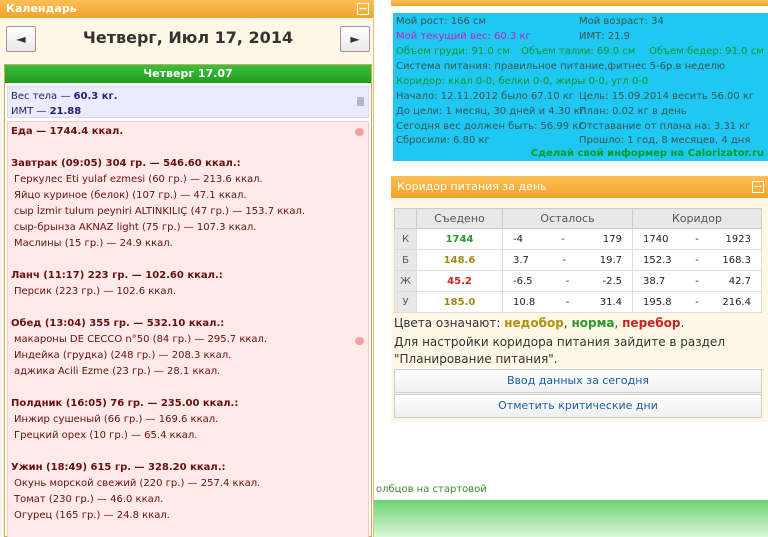  Describe the element at coordinates (736, 302) in the screenshot. I see `cor-to: 216.4` at that location.